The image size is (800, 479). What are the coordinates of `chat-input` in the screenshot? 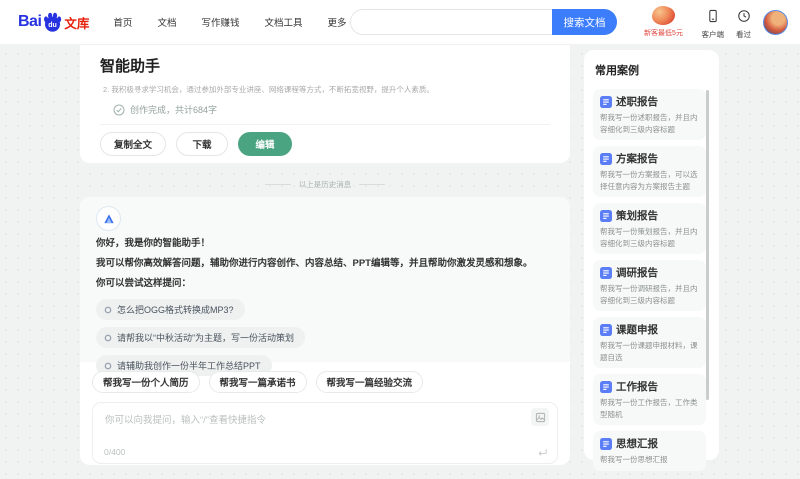 It's located at (308, 427).